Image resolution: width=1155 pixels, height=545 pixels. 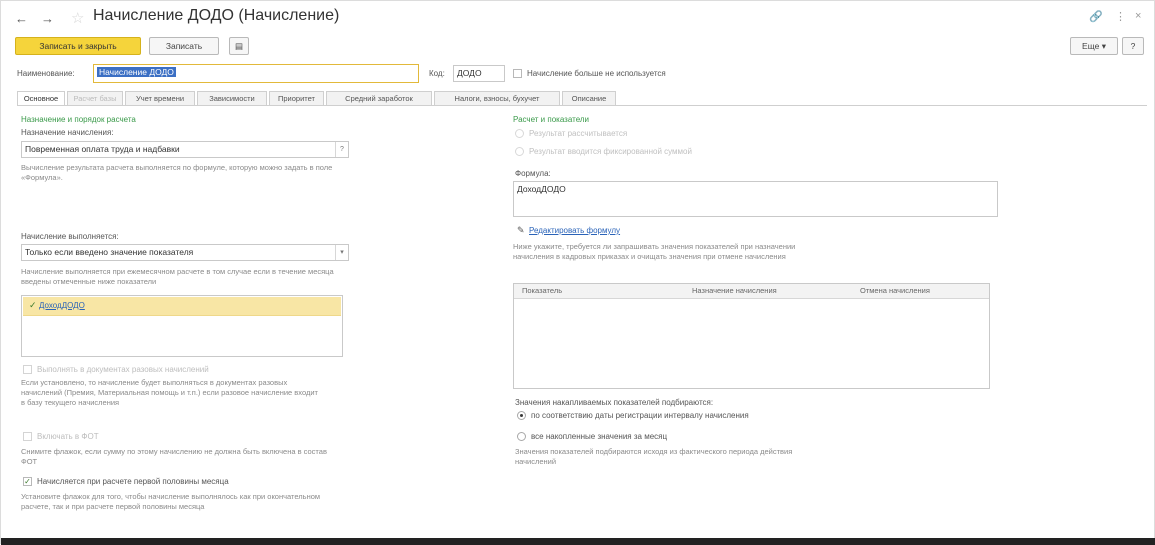 I want to click on accum-option2-radio, so click(x=521, y=436).